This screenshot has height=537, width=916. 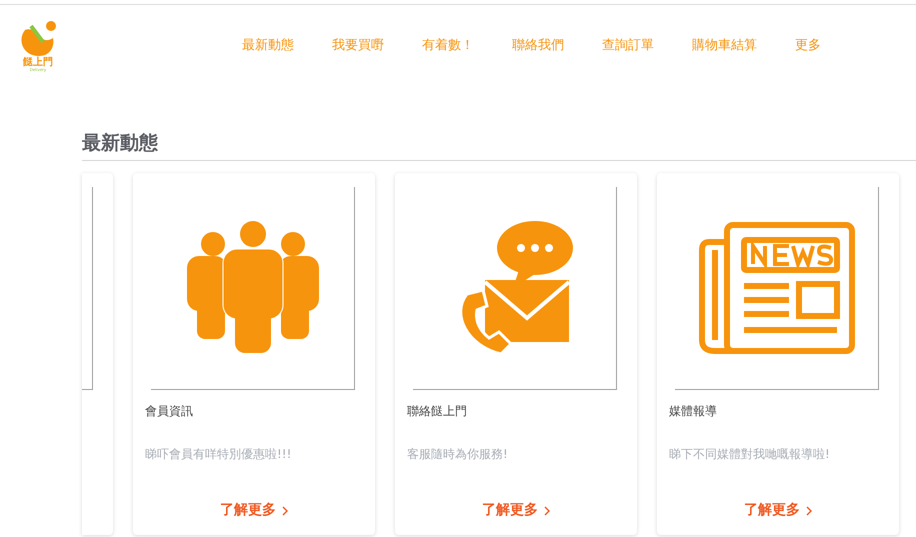 What do you see at coordinates (252, 288) in the screenshot?
I see `people-icon` at bounding box center [252, 288].